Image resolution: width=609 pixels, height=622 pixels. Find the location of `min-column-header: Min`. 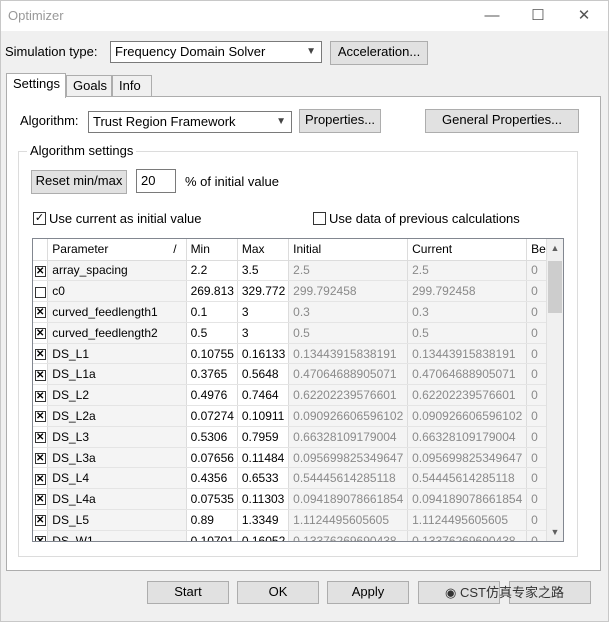

min-column-header: Min is located at coordinates (212, 250).